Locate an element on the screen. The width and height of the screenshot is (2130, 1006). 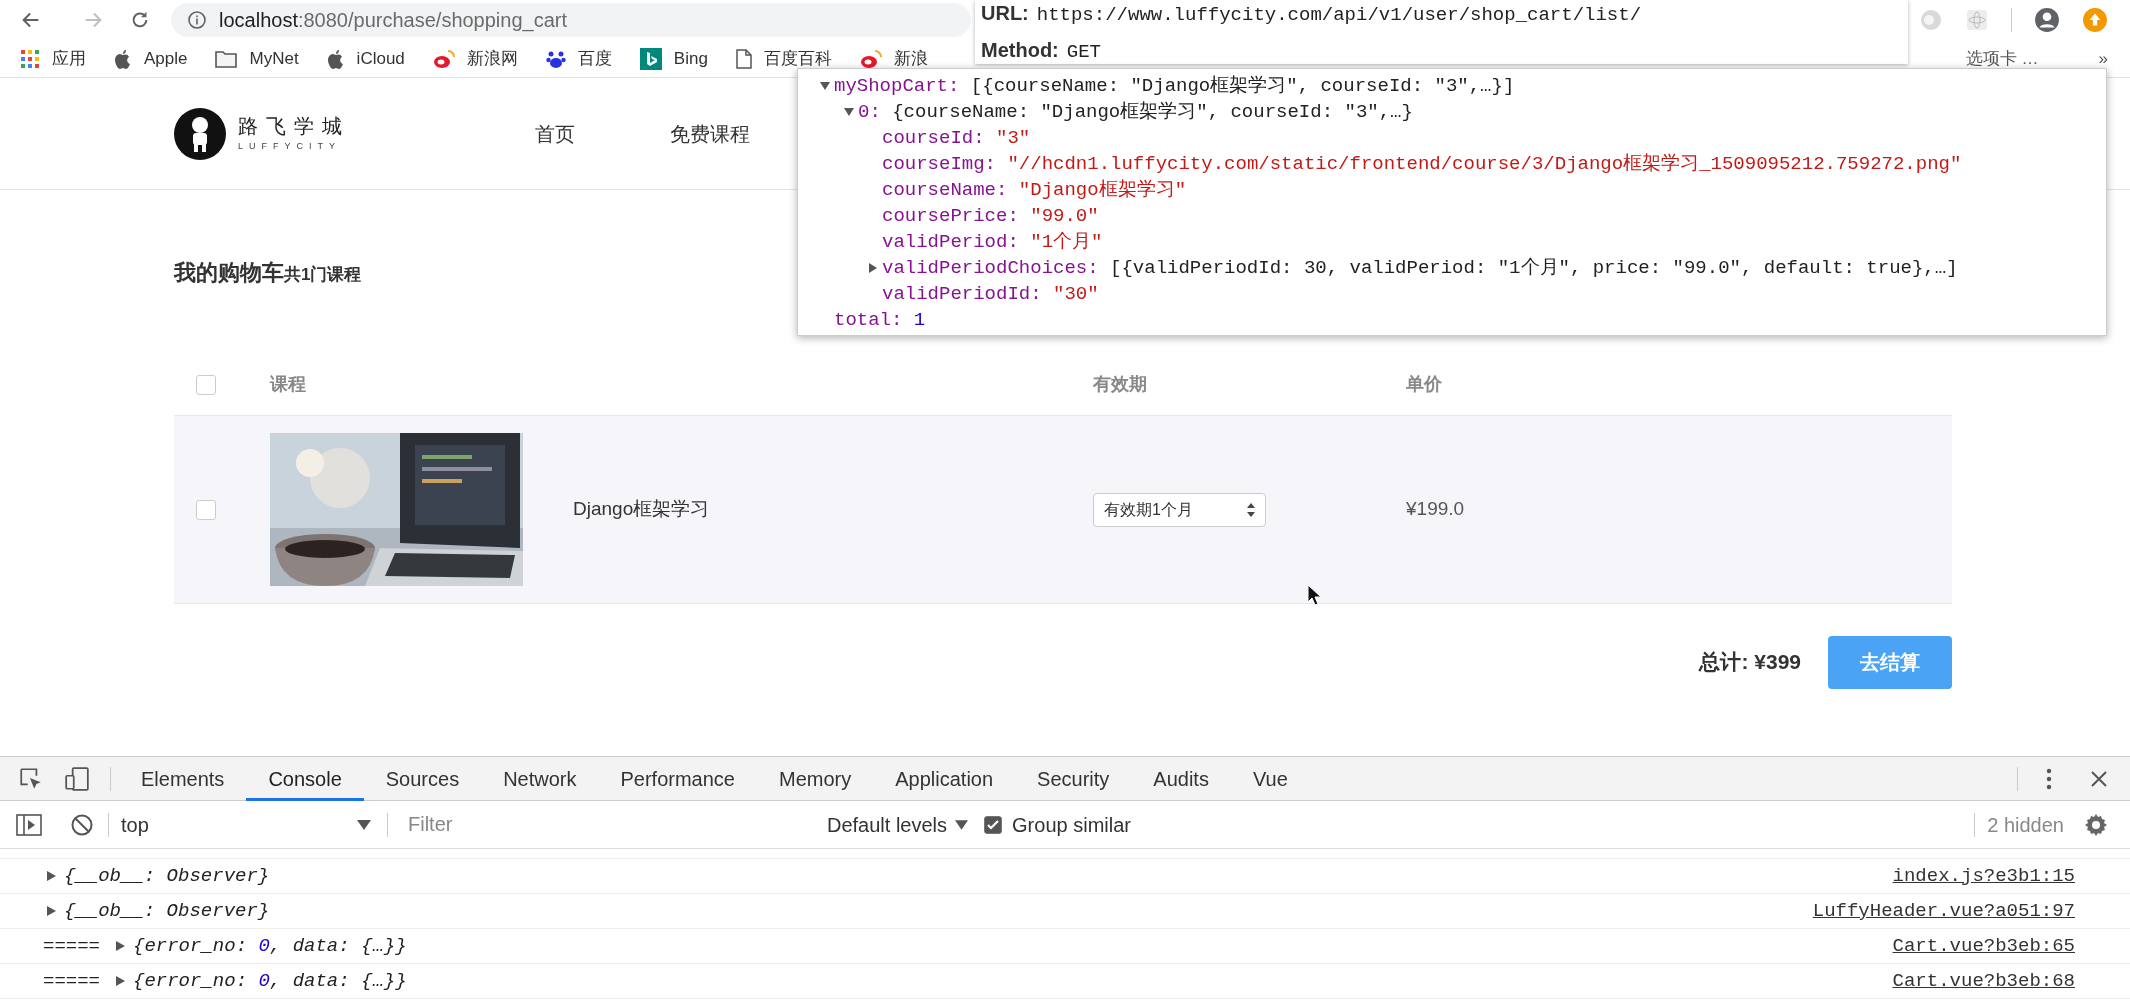
json-entry: coursePrice: "99.0" is located at coordinates (990, 216).